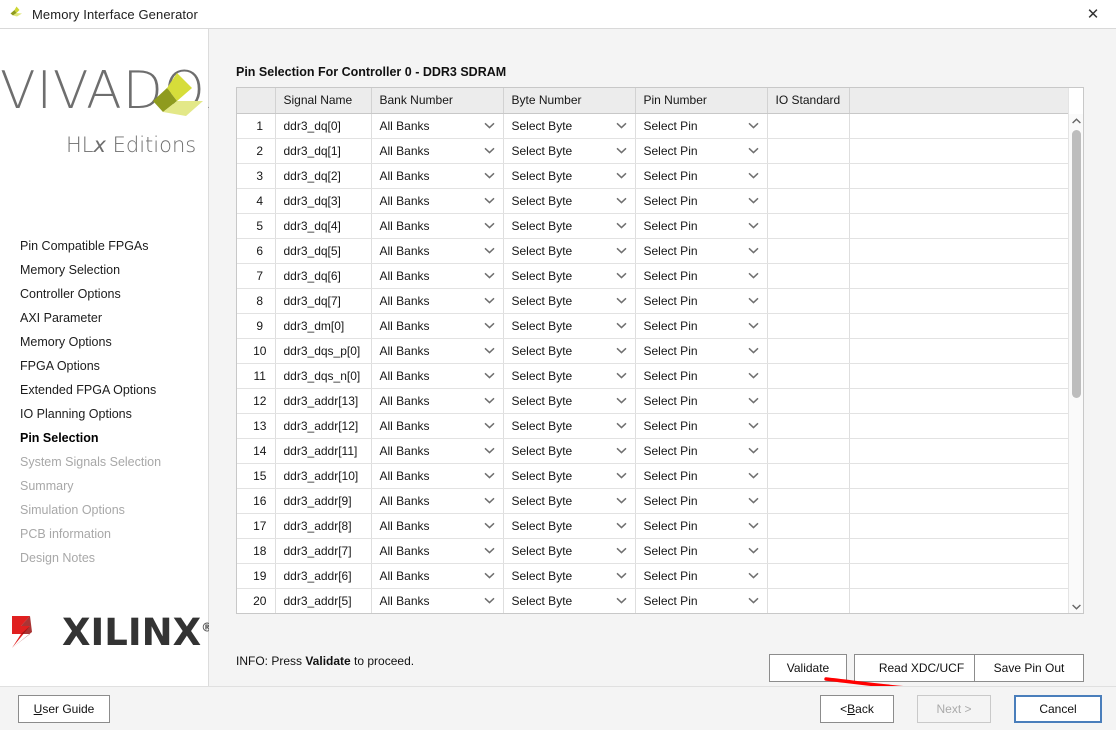  Describe the element at coordinates (104, 390) in the screenshot. I see `sidebar-item-extended-fpga-options: Extended FPGA Options` at that location.